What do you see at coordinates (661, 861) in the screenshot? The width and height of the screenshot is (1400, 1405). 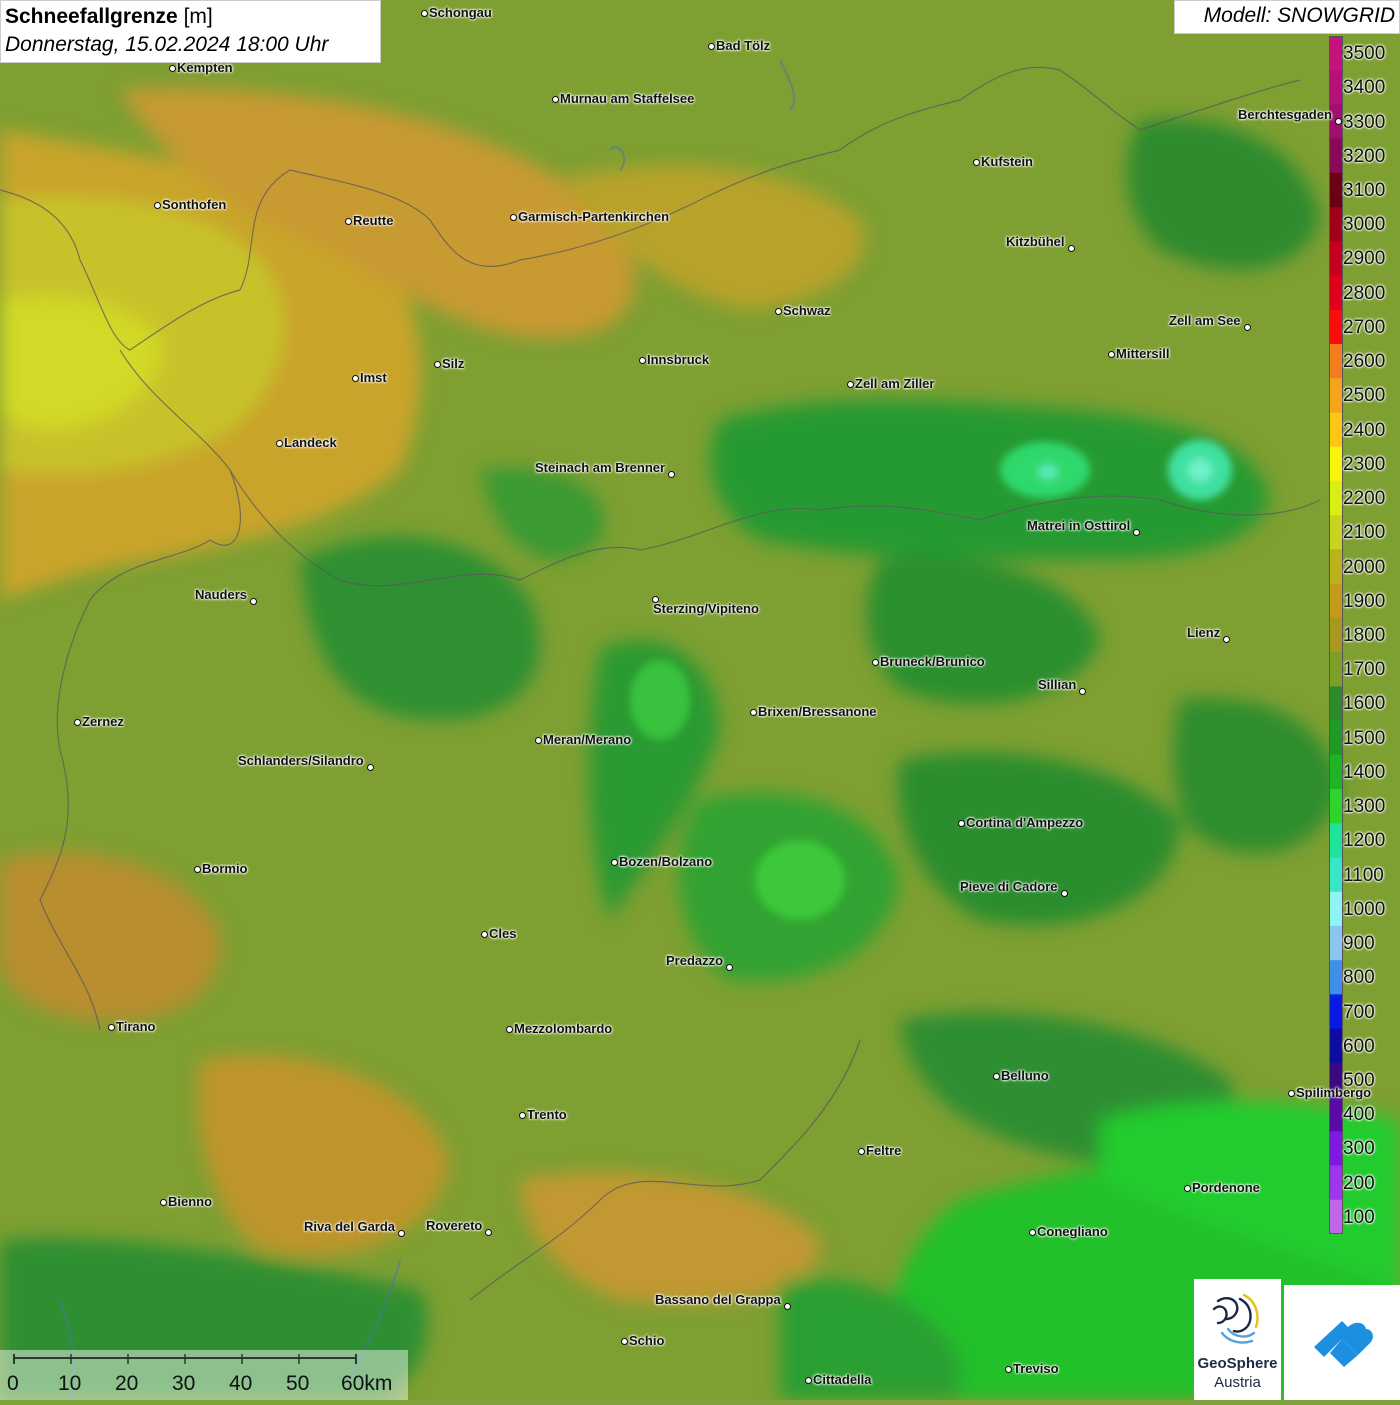 I see `city-marker: Bozen/Bolzano` at bounding box center [661, 861].